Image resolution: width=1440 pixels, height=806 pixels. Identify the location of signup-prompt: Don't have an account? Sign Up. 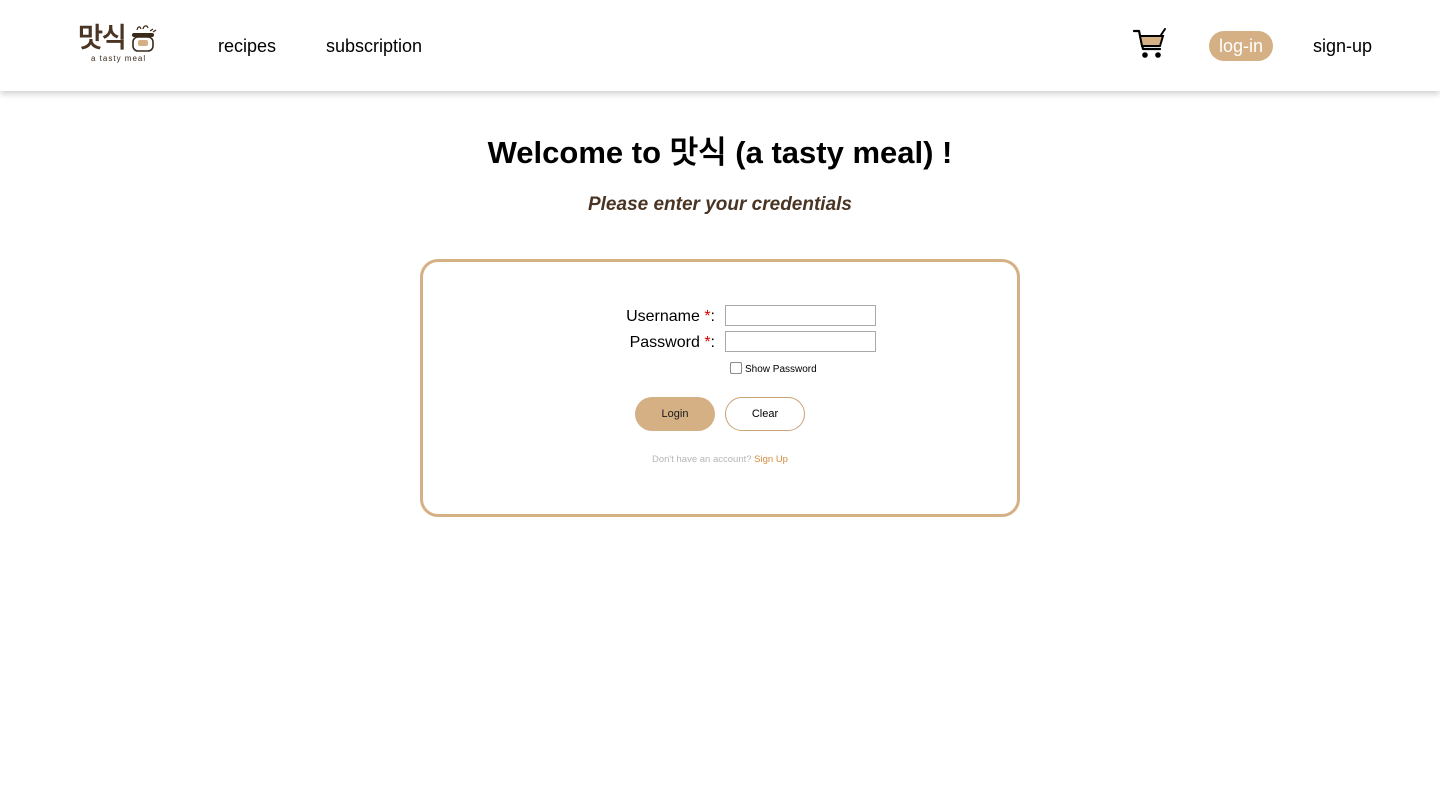
(720, 460).